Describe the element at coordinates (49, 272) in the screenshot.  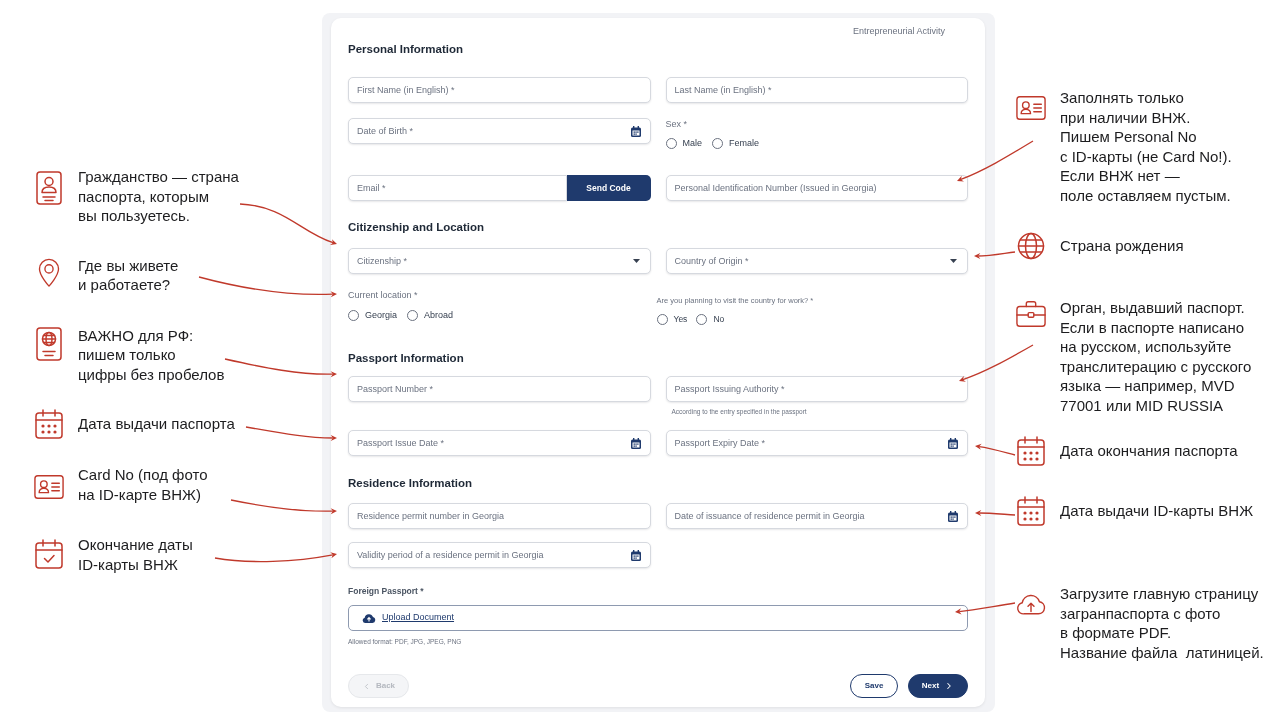
I see `location-pin-icon` at that location.